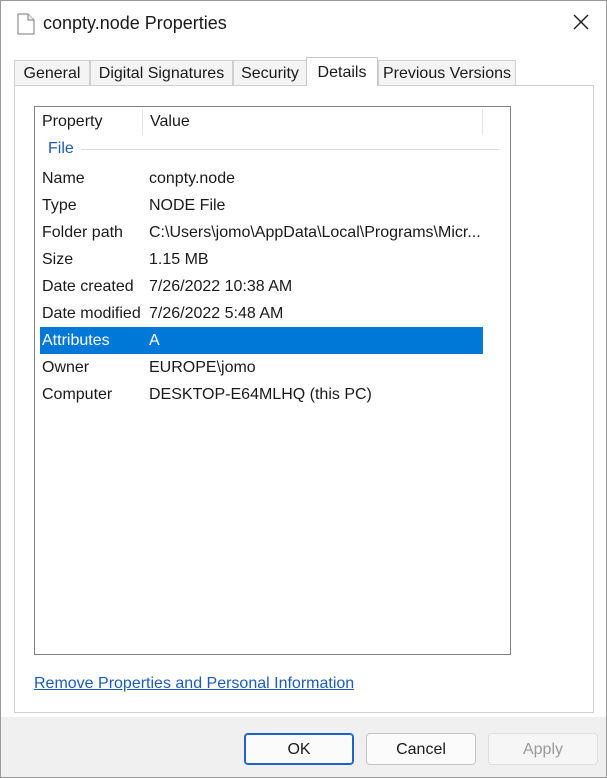  What do you see at coordinates (59, 205) in the screenshot?
I see `property-cell: Type` at bounding box center [59, 205].